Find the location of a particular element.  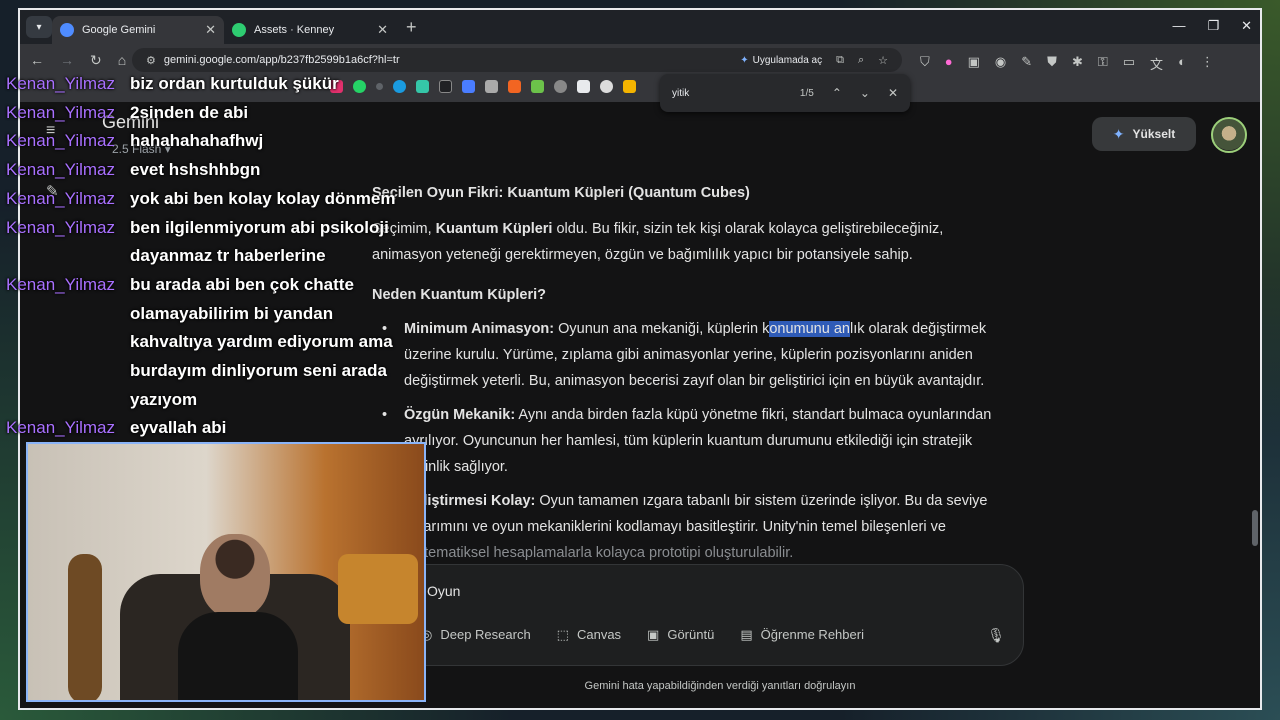

minimize-icon: — is located at coordinates (1178, 26).